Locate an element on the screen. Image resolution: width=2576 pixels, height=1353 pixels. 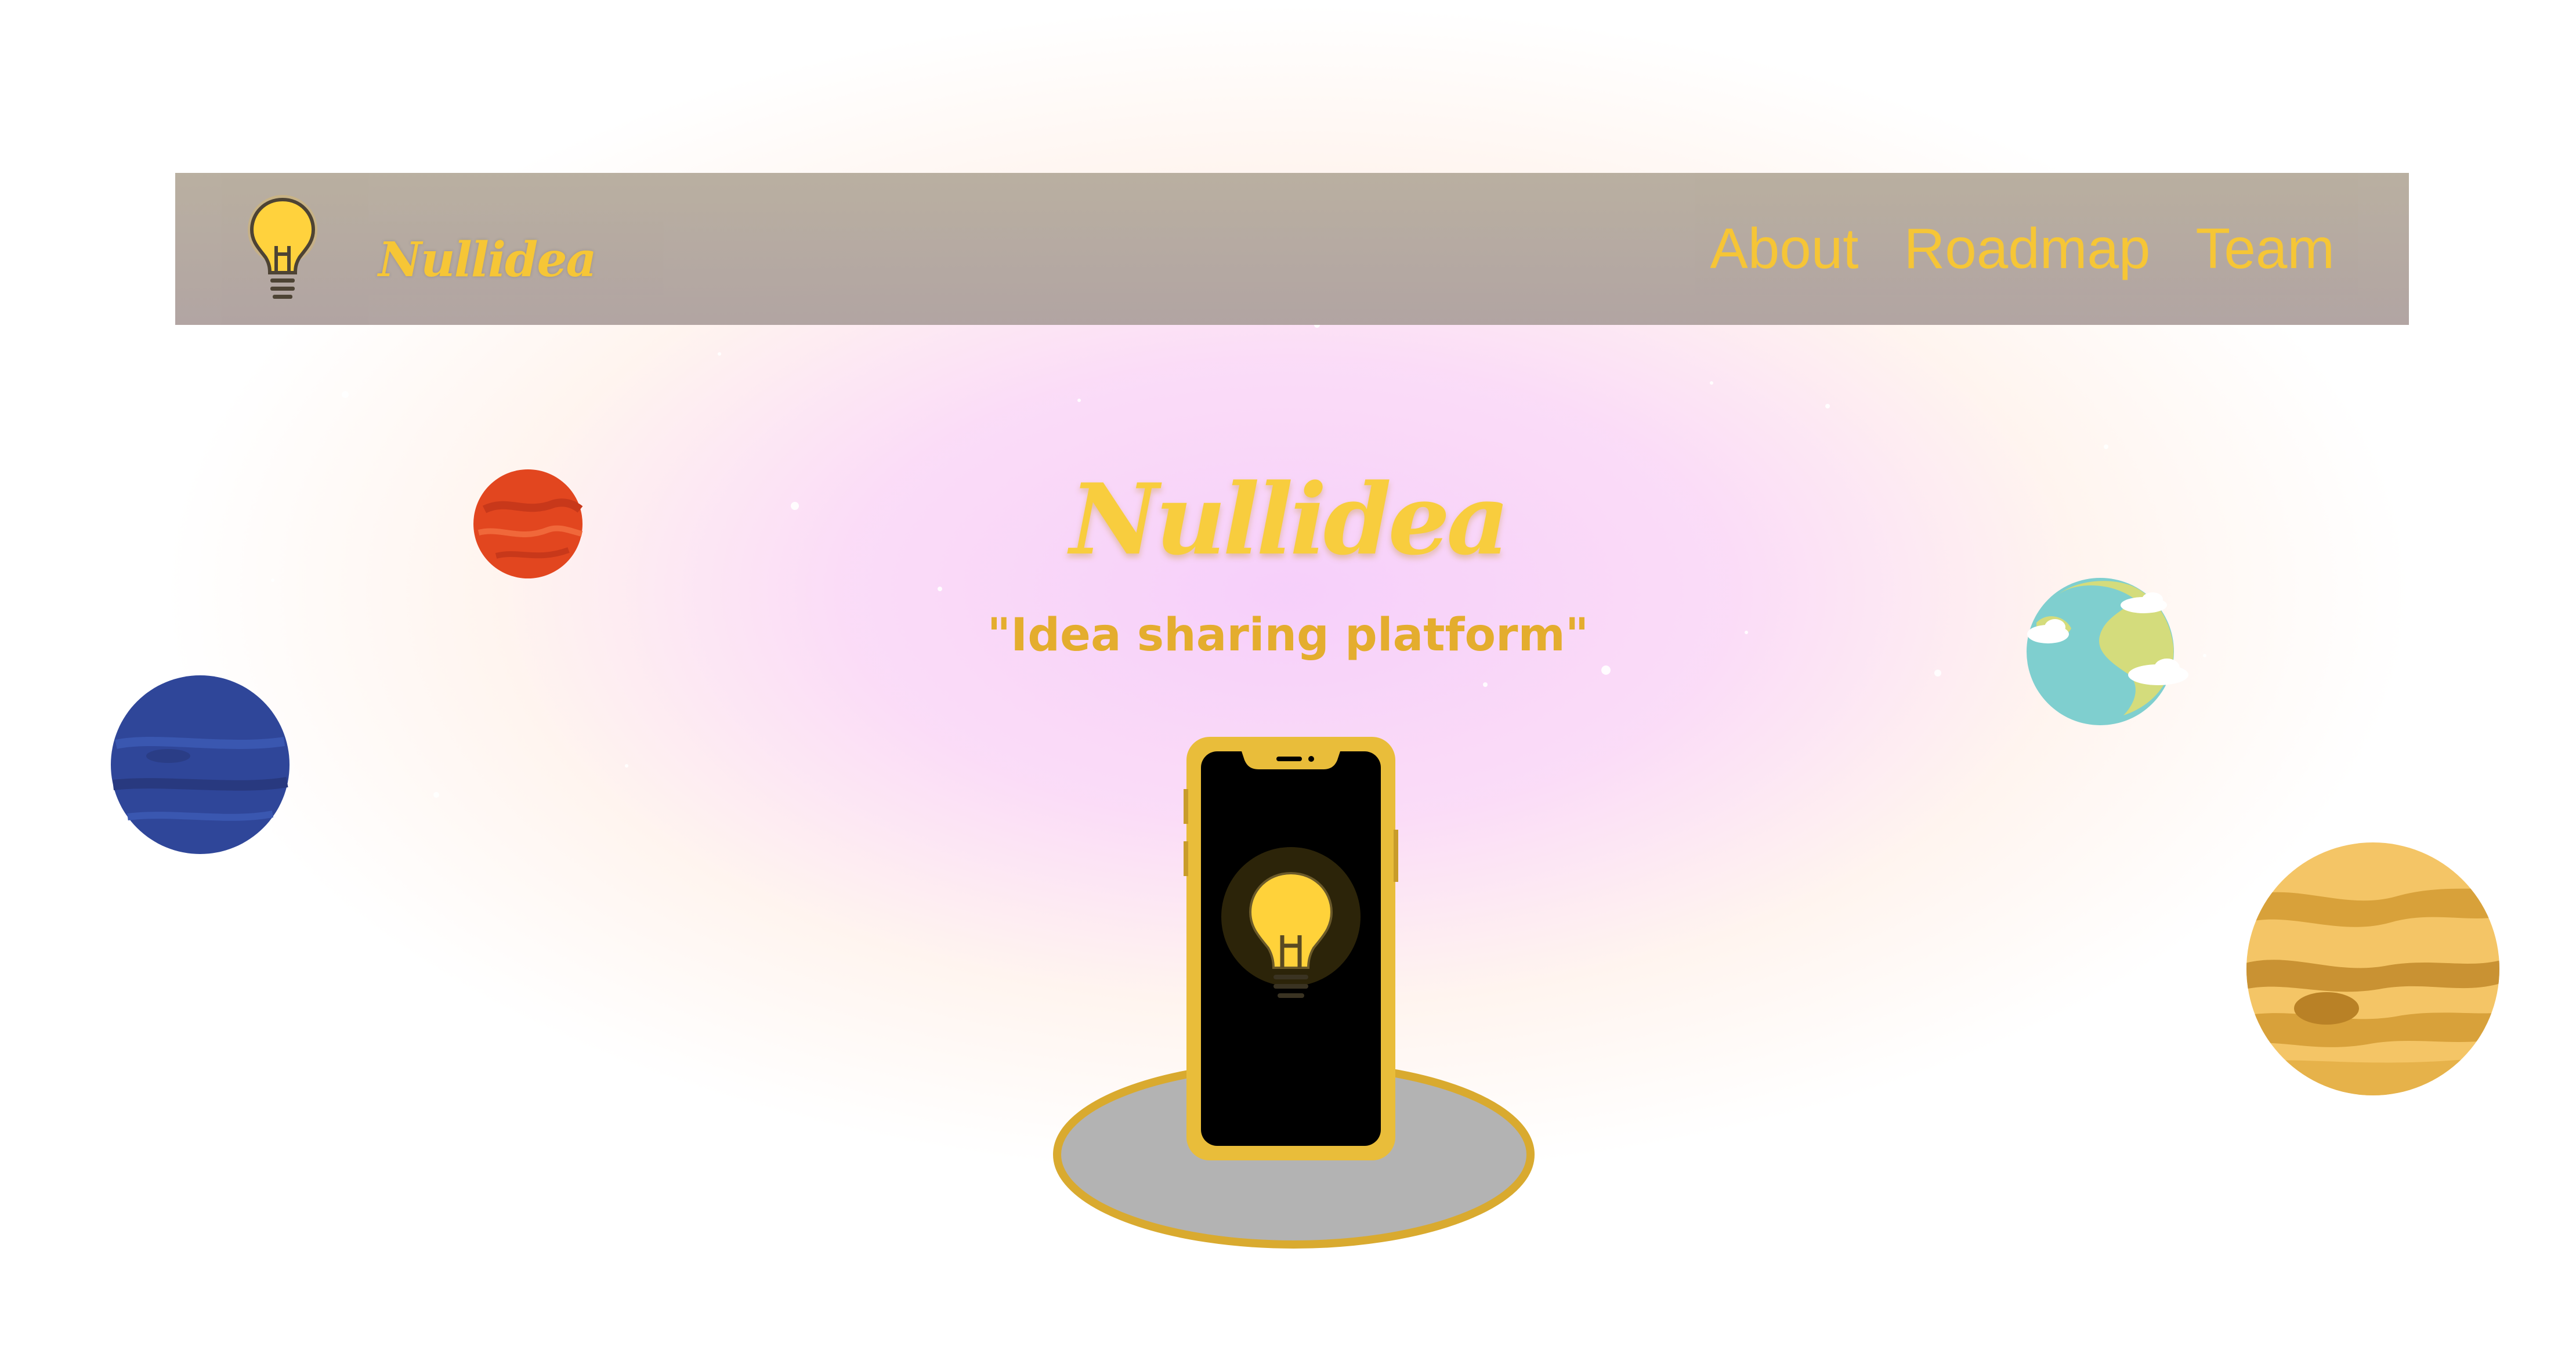
mars-planet is located at coordinates (528, 524).